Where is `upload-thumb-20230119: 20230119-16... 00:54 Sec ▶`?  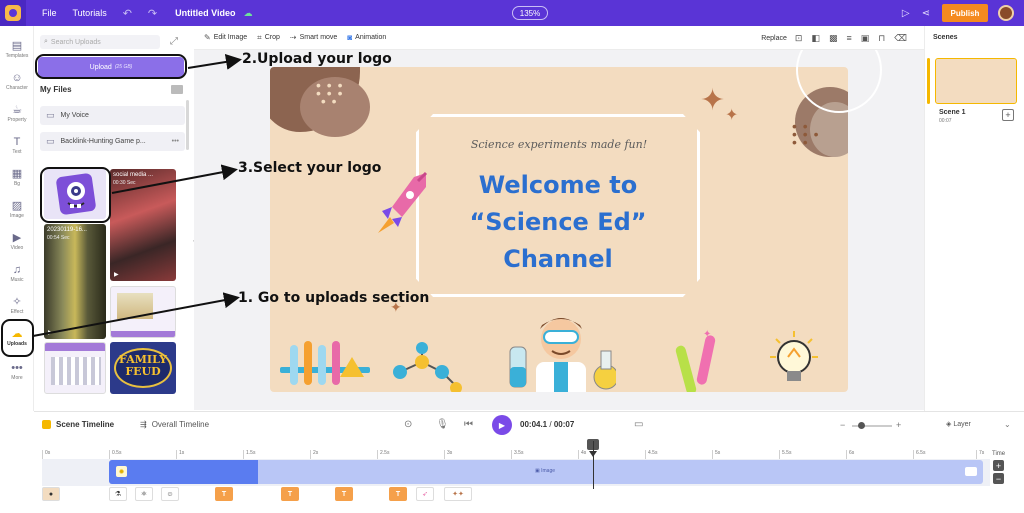 upload-thumb-20230119: 20230119-16... 00:54 Sec ▶ is located at coordinates (75, 281).